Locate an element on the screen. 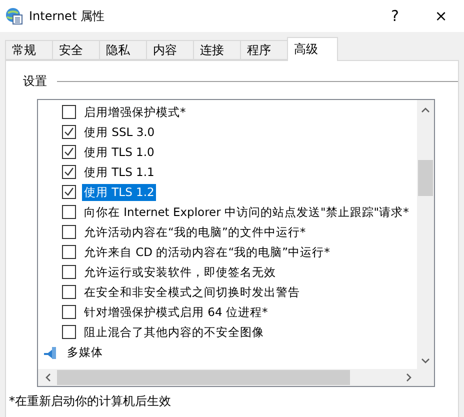 The width and height of the screenshot is (464, 417). vertical-scrollbar is located at coordinates (425, 234).